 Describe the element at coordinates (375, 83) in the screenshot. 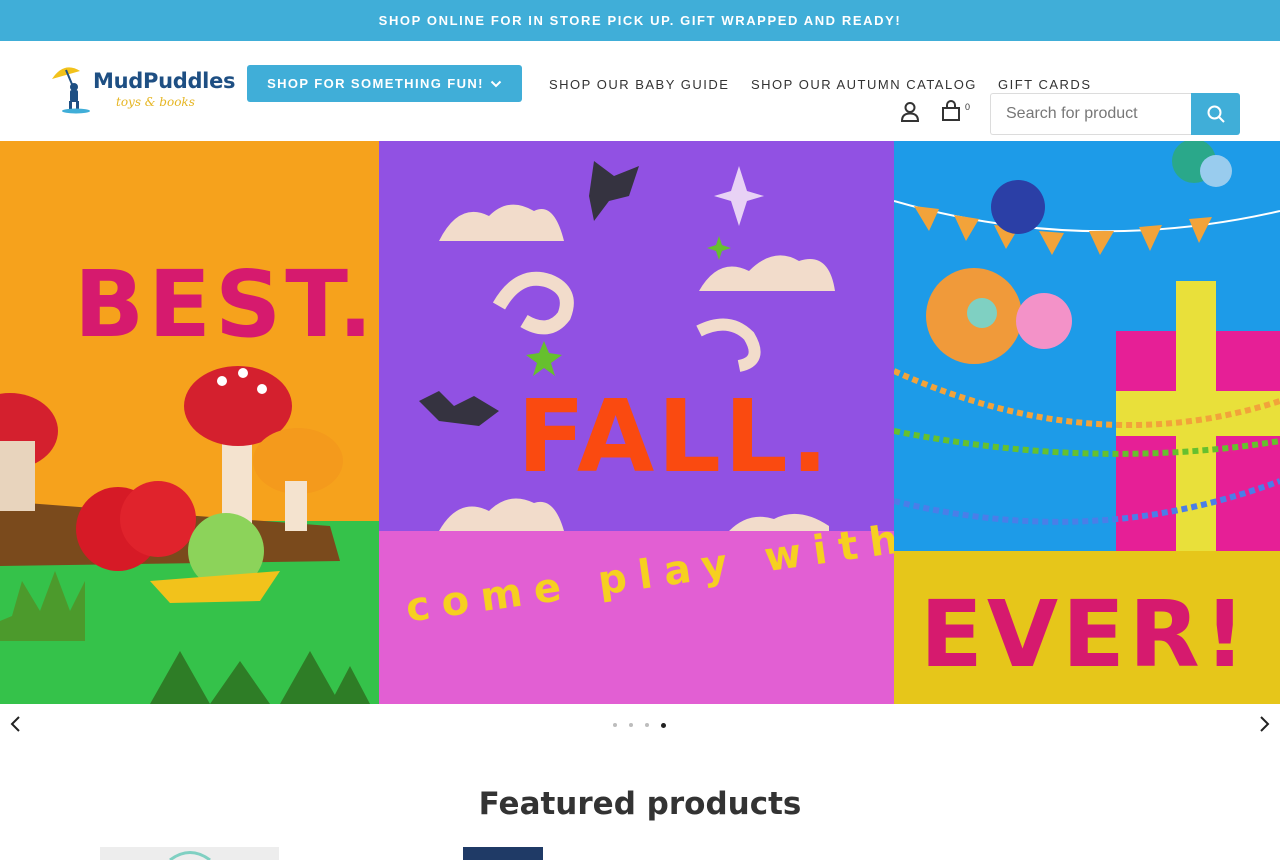

I see `shop-menu-label: SHOP FOR SOMETHING FUN!` at that location.